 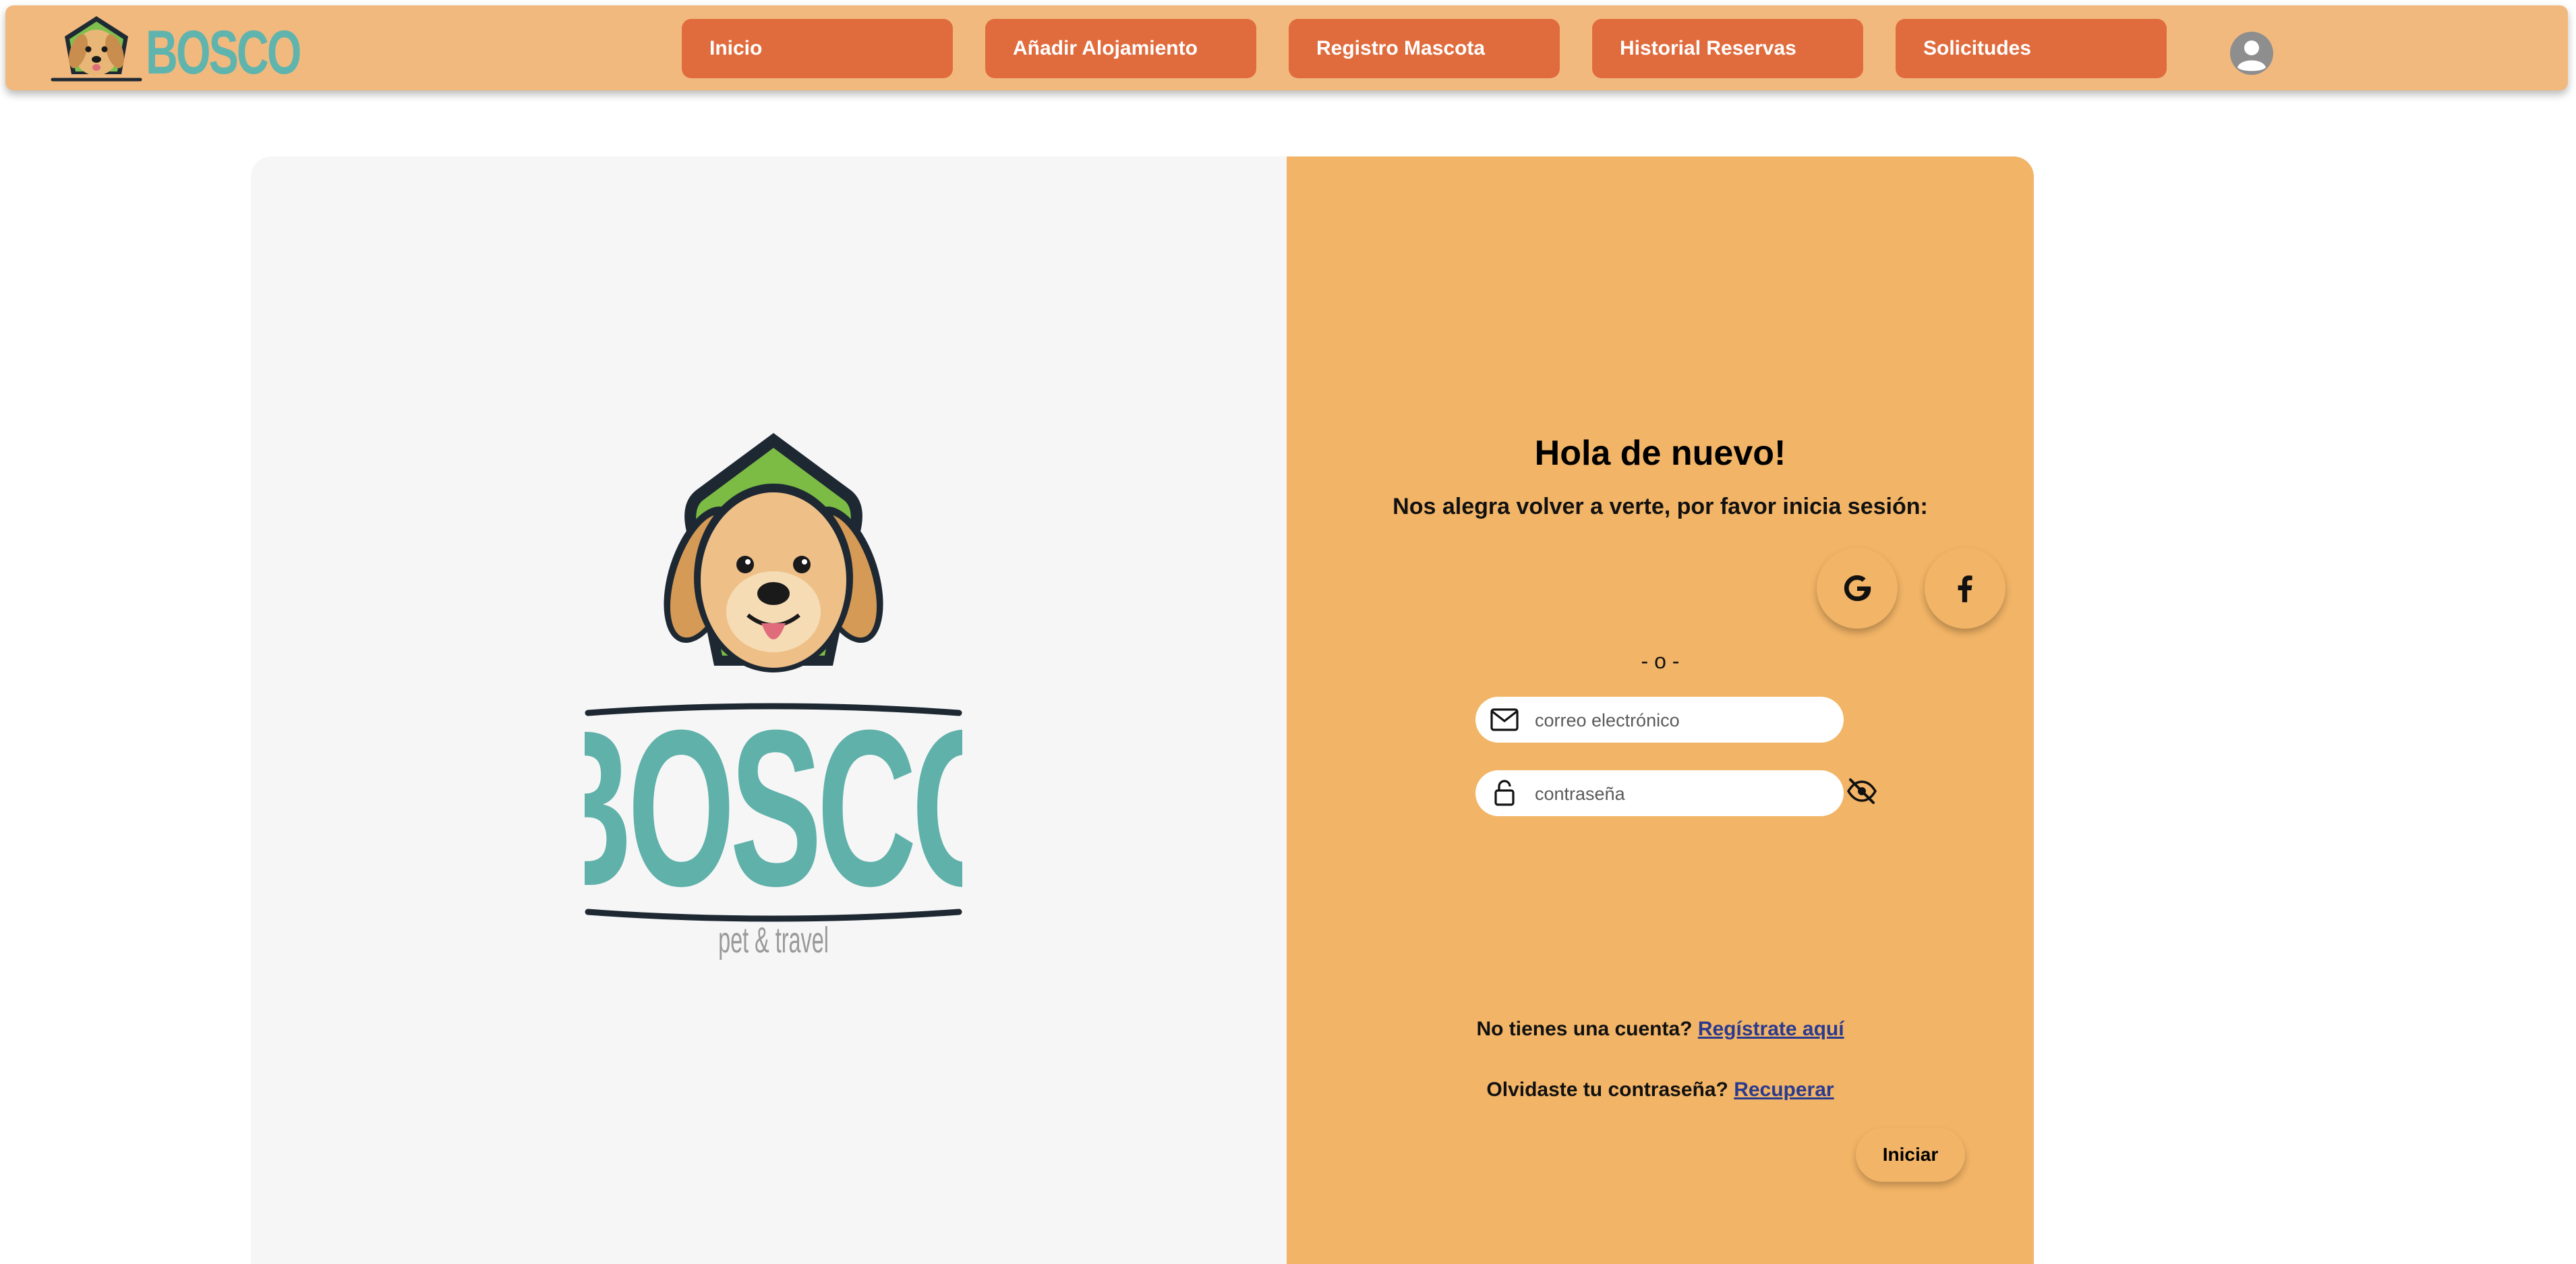 I want to click on logo-wordmark: BOSCO, so click(x=774, y=808).